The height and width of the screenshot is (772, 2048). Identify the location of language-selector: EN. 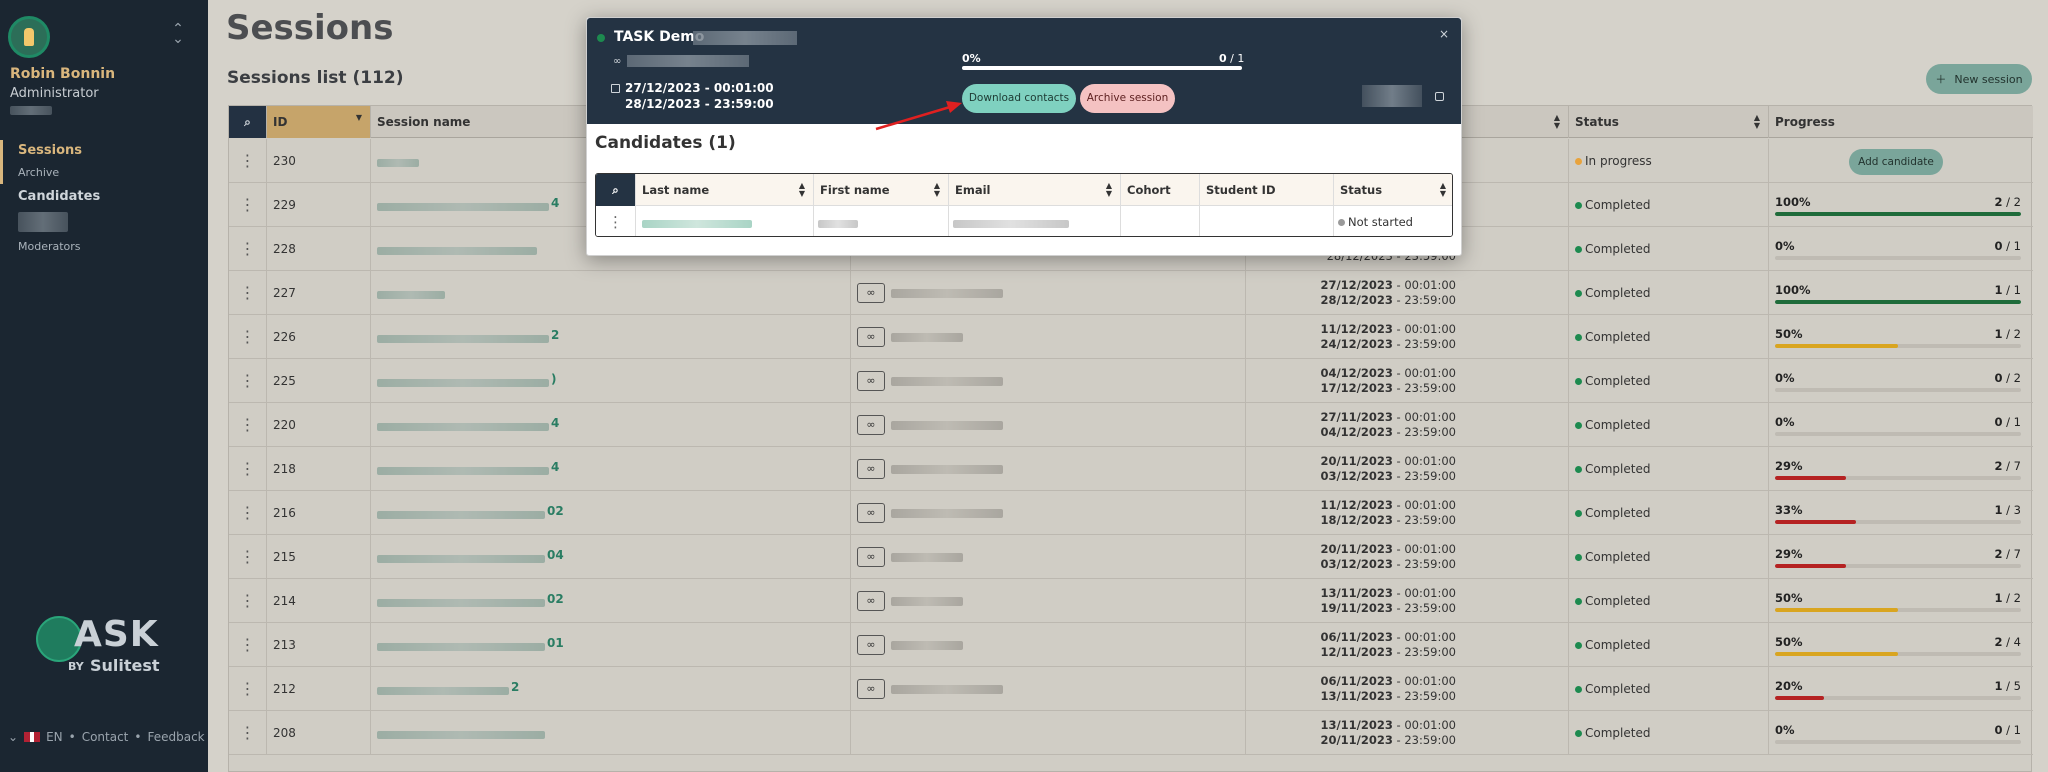
(54, 737).